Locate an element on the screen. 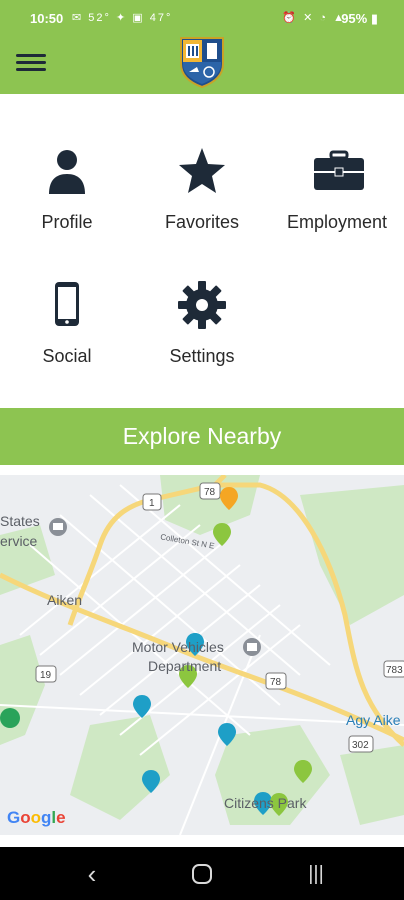  recents-icon: ||| is located at coordinates (316, 874).